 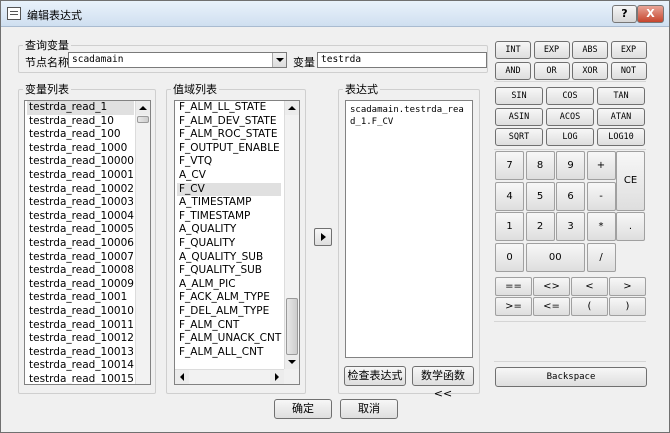 What do you see at coordinates (513, 306) in the screenshot?
I see `operator-button: >=` at bounding box center [513, 306].